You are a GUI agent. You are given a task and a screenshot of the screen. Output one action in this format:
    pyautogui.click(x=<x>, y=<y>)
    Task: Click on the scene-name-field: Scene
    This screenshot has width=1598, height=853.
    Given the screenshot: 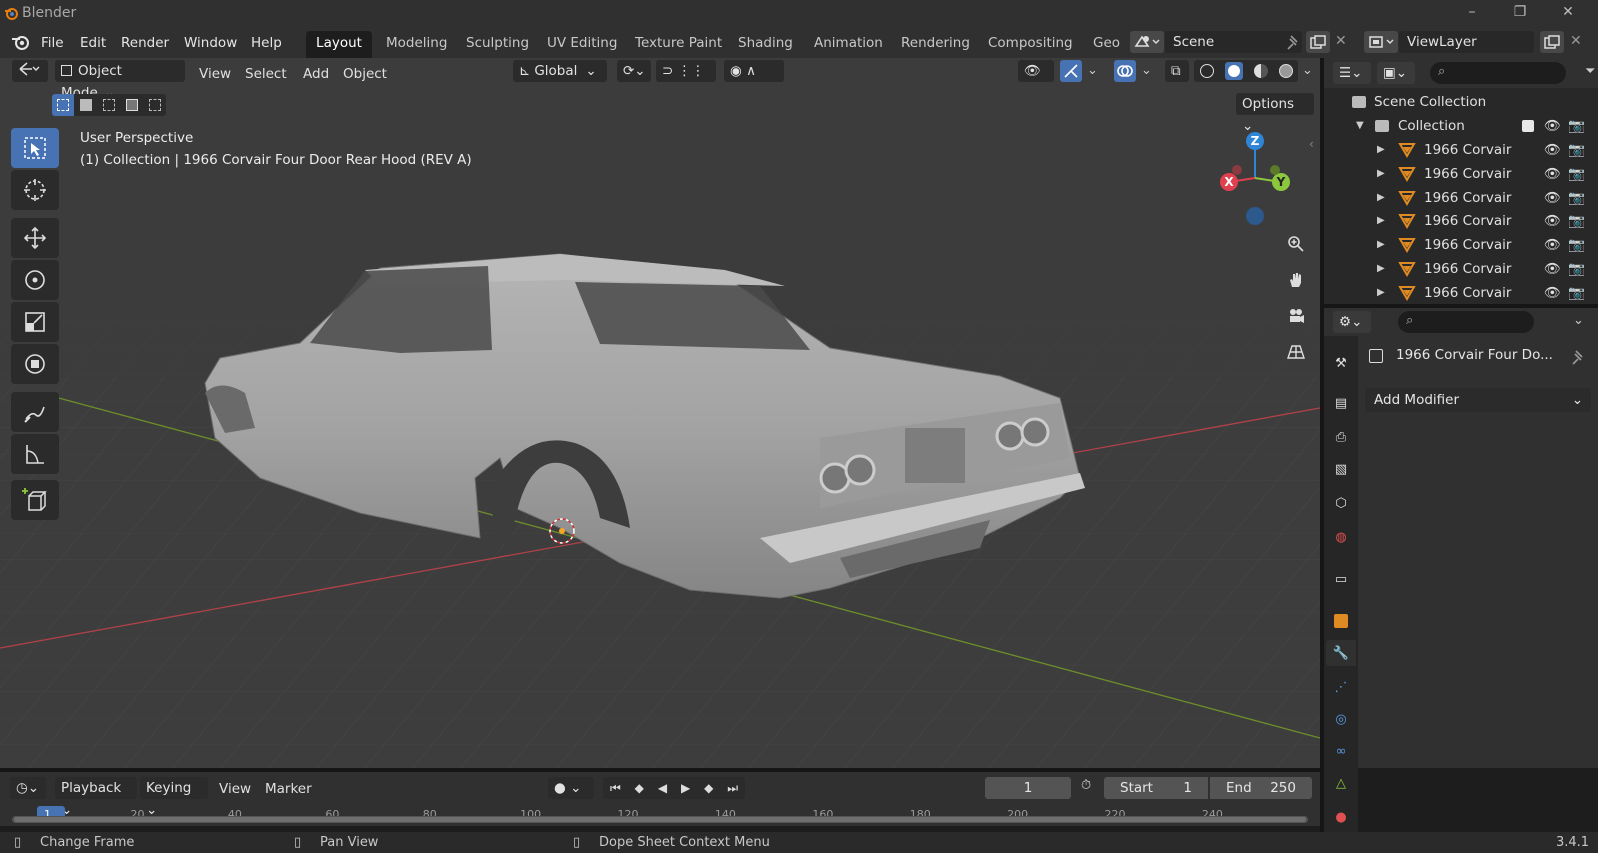 What is the action you would take?
    pyautogui.click(x=1233, y=42)
    